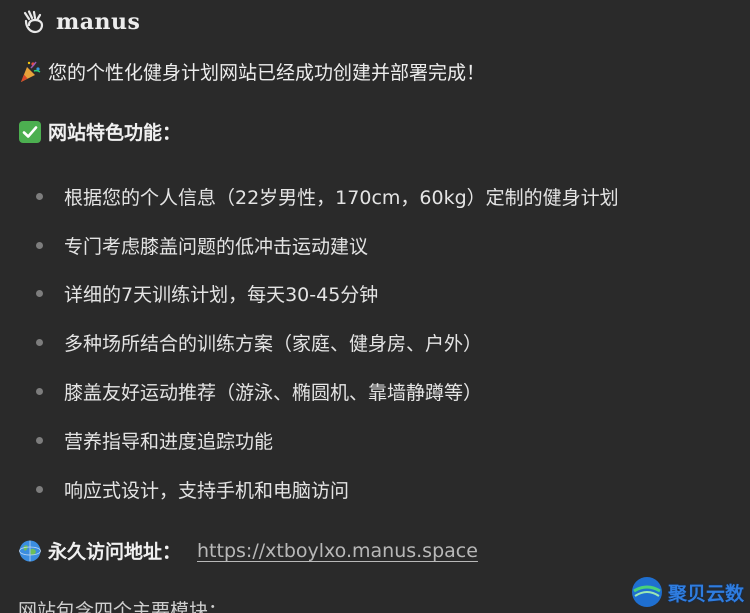 Image resolution: width=750 pixels, height=613 pixels. Describe the element at coordinates (30, 131) in the screenshot. I see `check-mark-icon` at that location.